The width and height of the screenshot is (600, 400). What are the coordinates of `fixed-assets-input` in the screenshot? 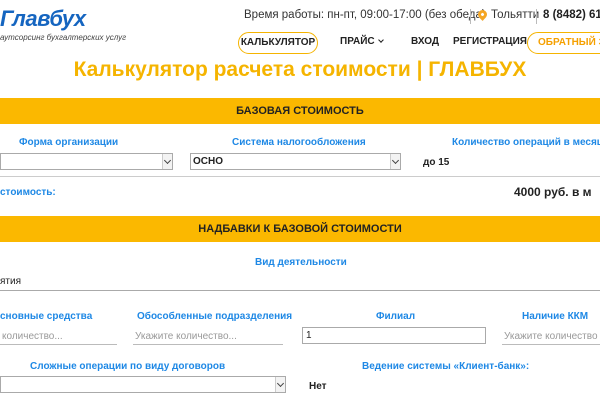 It's located at (58, 336).